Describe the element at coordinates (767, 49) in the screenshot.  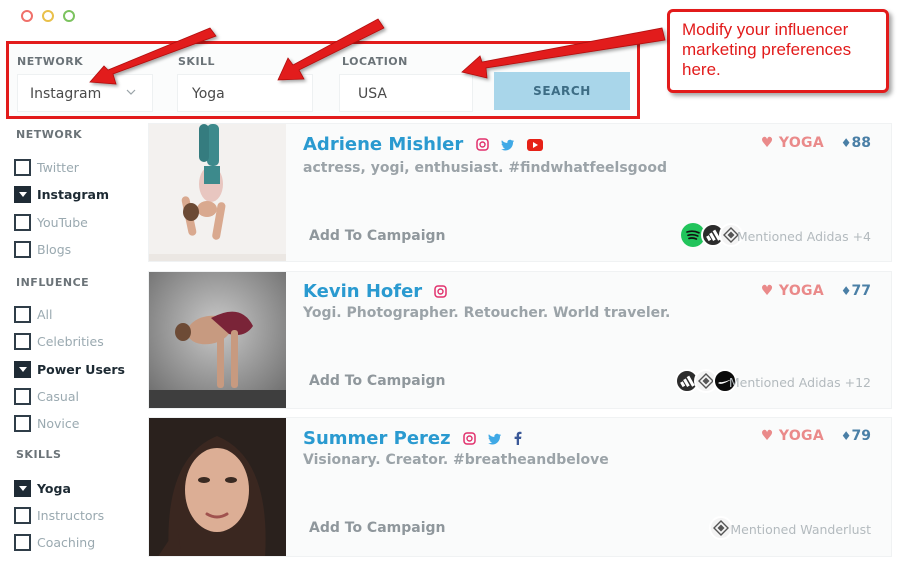
I see `callout-line-2: marketing preferences` at that location.